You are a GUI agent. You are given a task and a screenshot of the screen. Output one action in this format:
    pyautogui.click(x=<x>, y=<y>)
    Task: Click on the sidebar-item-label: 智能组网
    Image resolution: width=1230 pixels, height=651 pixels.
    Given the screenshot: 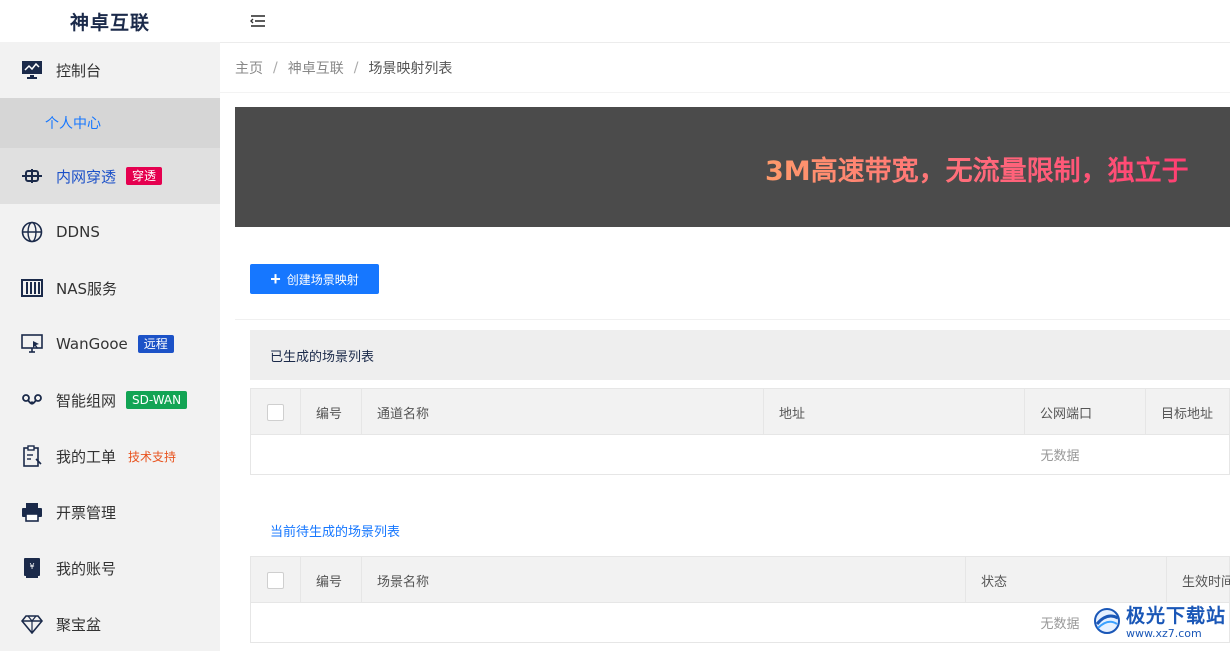 What is the action you would take?
    pyautogui.click(x=86, y=400)
    